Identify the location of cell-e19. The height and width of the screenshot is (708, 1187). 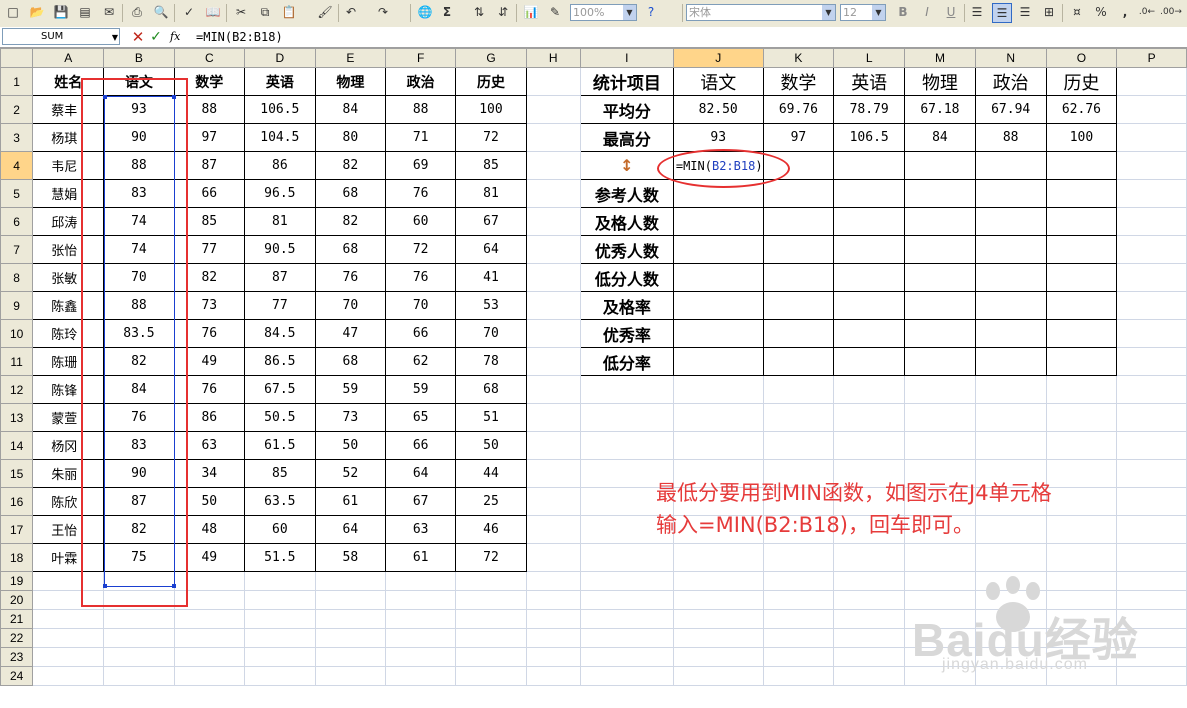
(350, 581).